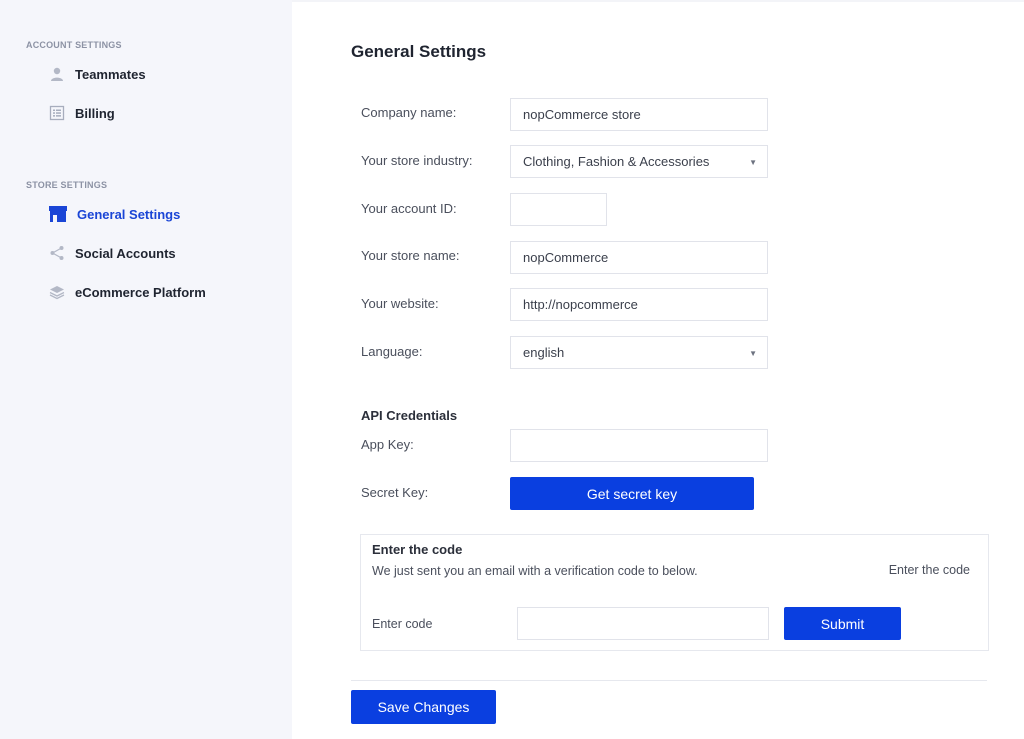 The height and width of the screenshot is (739, 1024). I want to click on page-title: General Settings, so click(419, 51).